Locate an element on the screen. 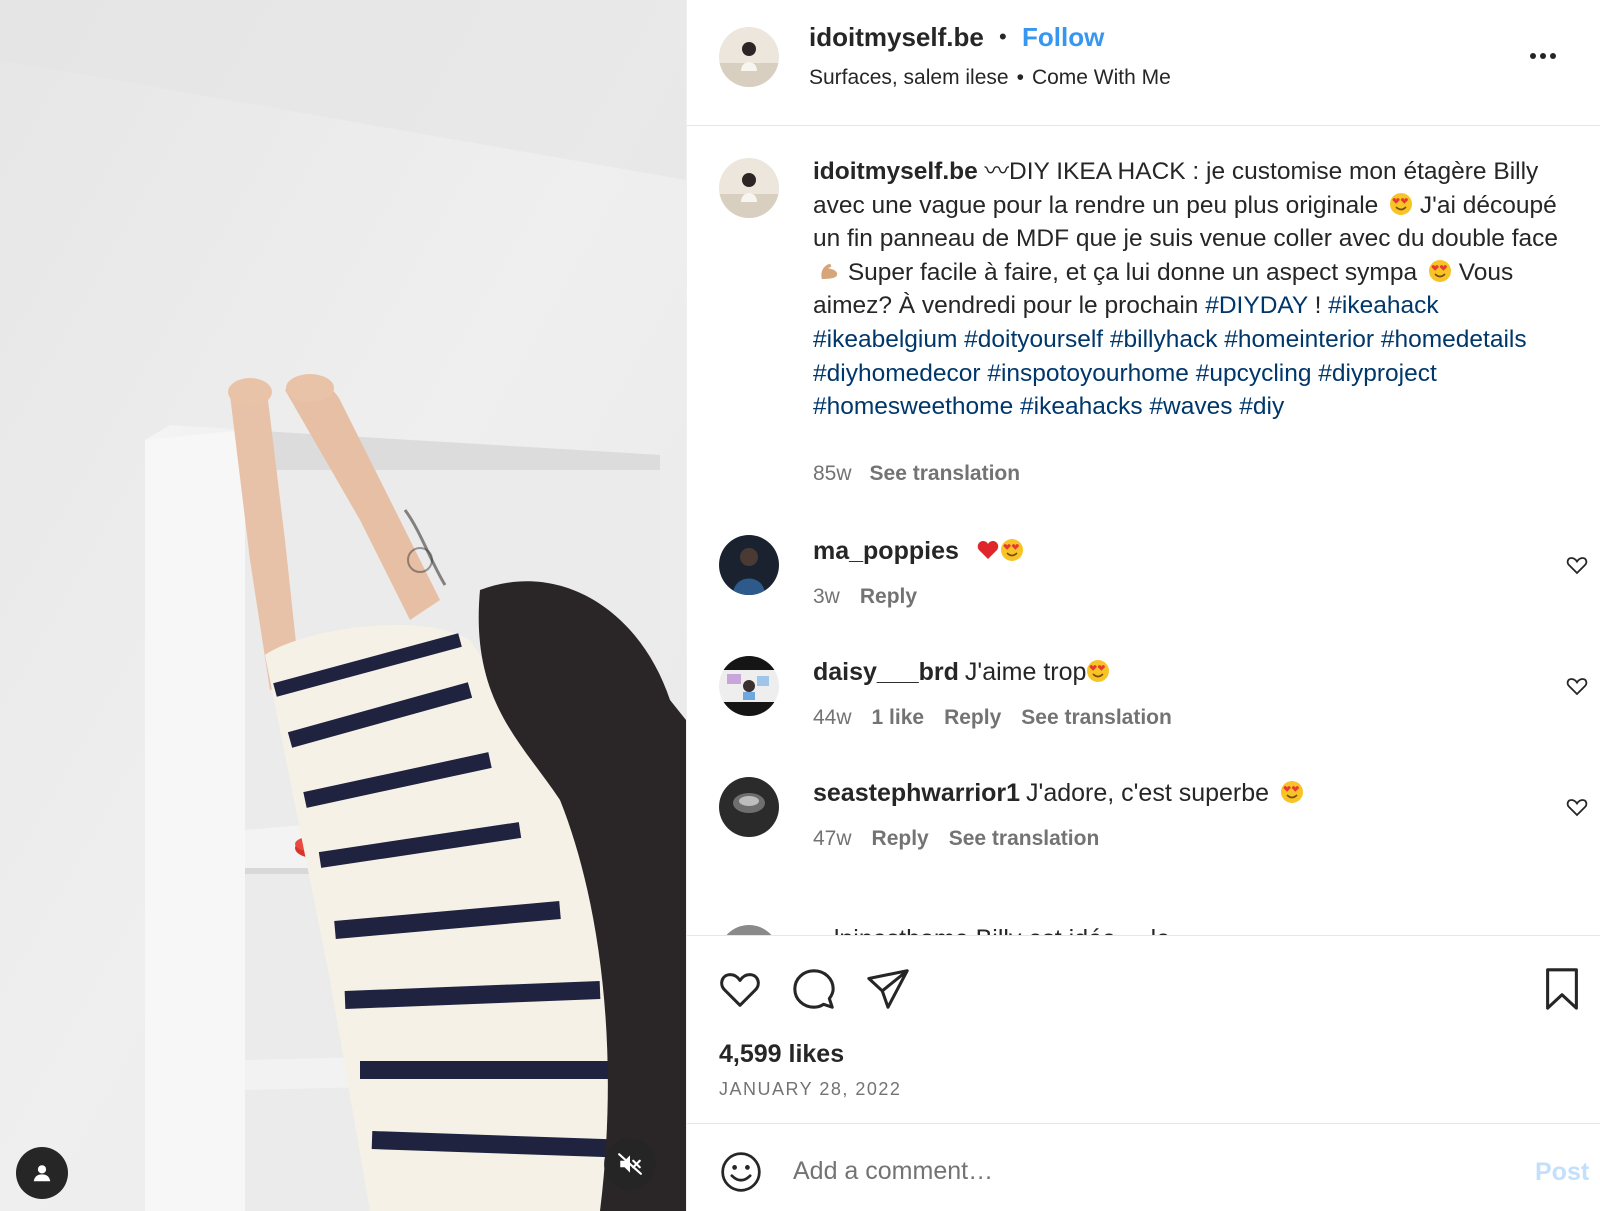 The width and height of the screenshot is (1600, 1211). comment-meta: 47w Reply See translation is located at coordinates (966, 839).